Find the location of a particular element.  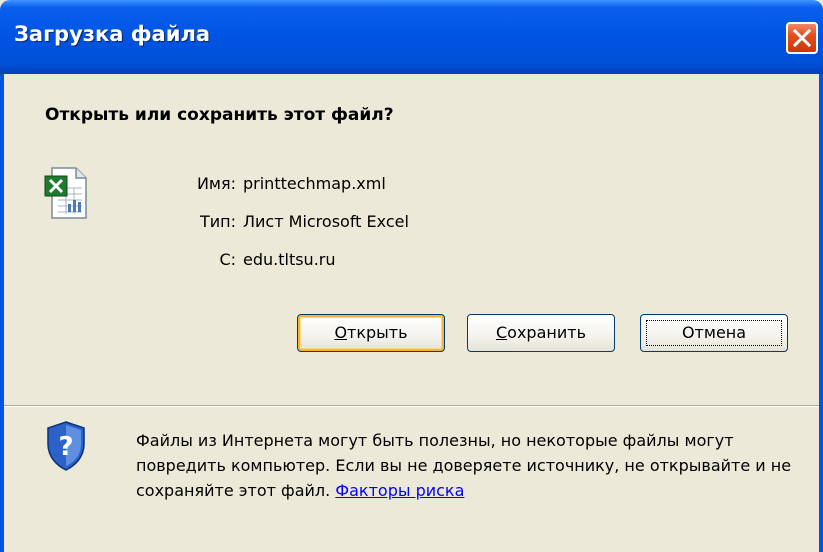

open-button: Открыть is located at coordinates (371, 333).